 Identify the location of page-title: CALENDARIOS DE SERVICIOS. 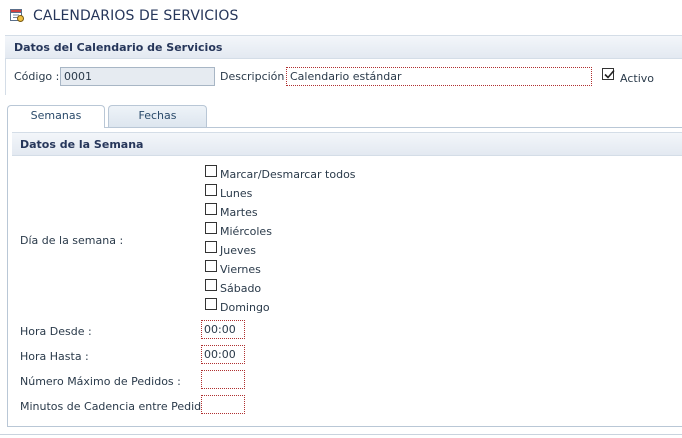
(136, 16).